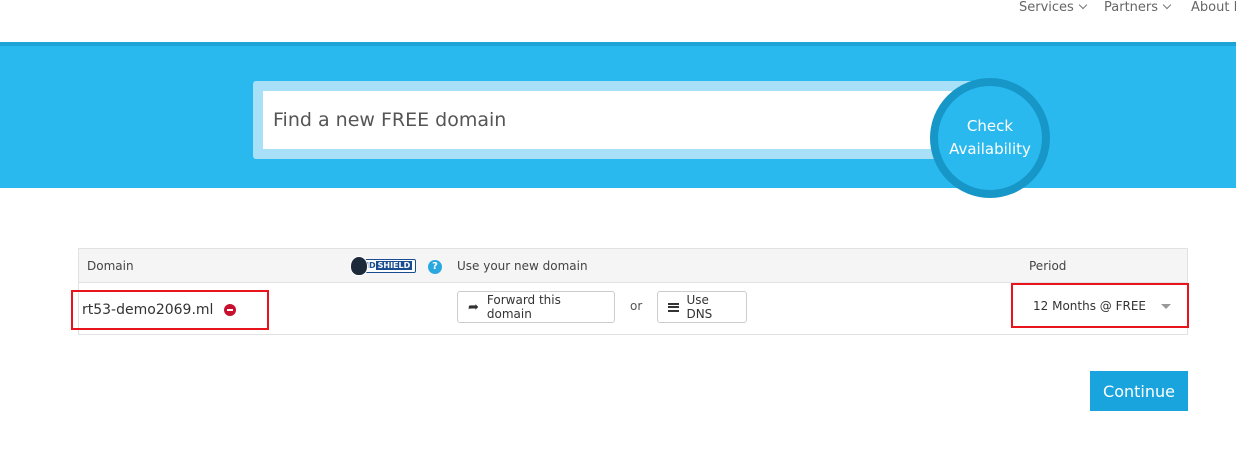 The image size is (1236, 467). What do you see at coordinates (673, 307) in the screenshot?
I see `list-icon` at bounding box center [673, 307].